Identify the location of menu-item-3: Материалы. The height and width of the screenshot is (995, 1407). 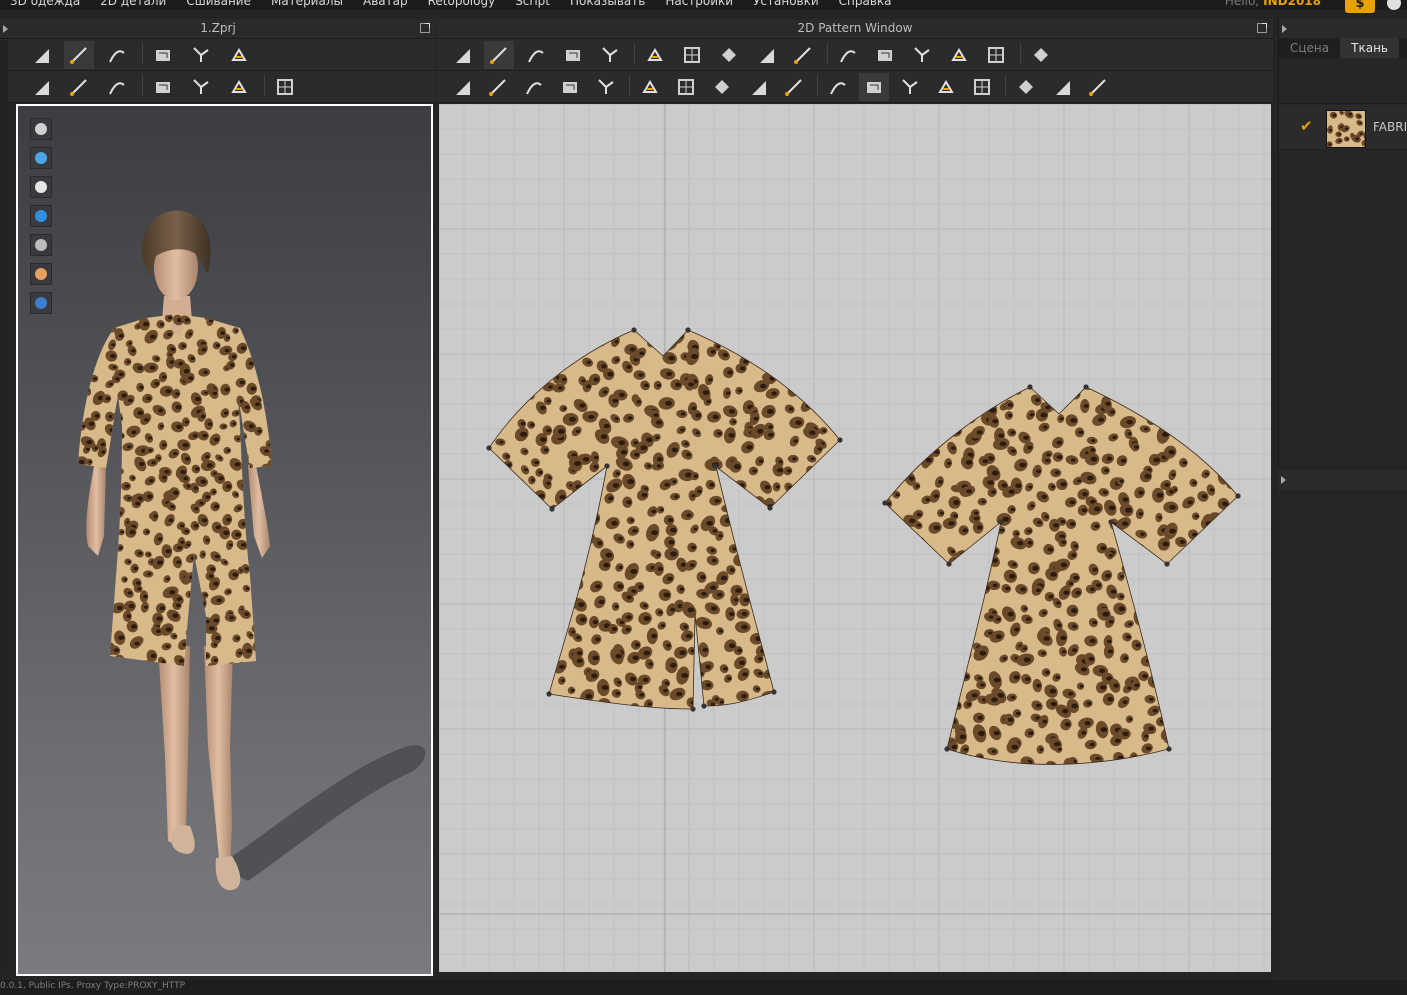
(307, 5).